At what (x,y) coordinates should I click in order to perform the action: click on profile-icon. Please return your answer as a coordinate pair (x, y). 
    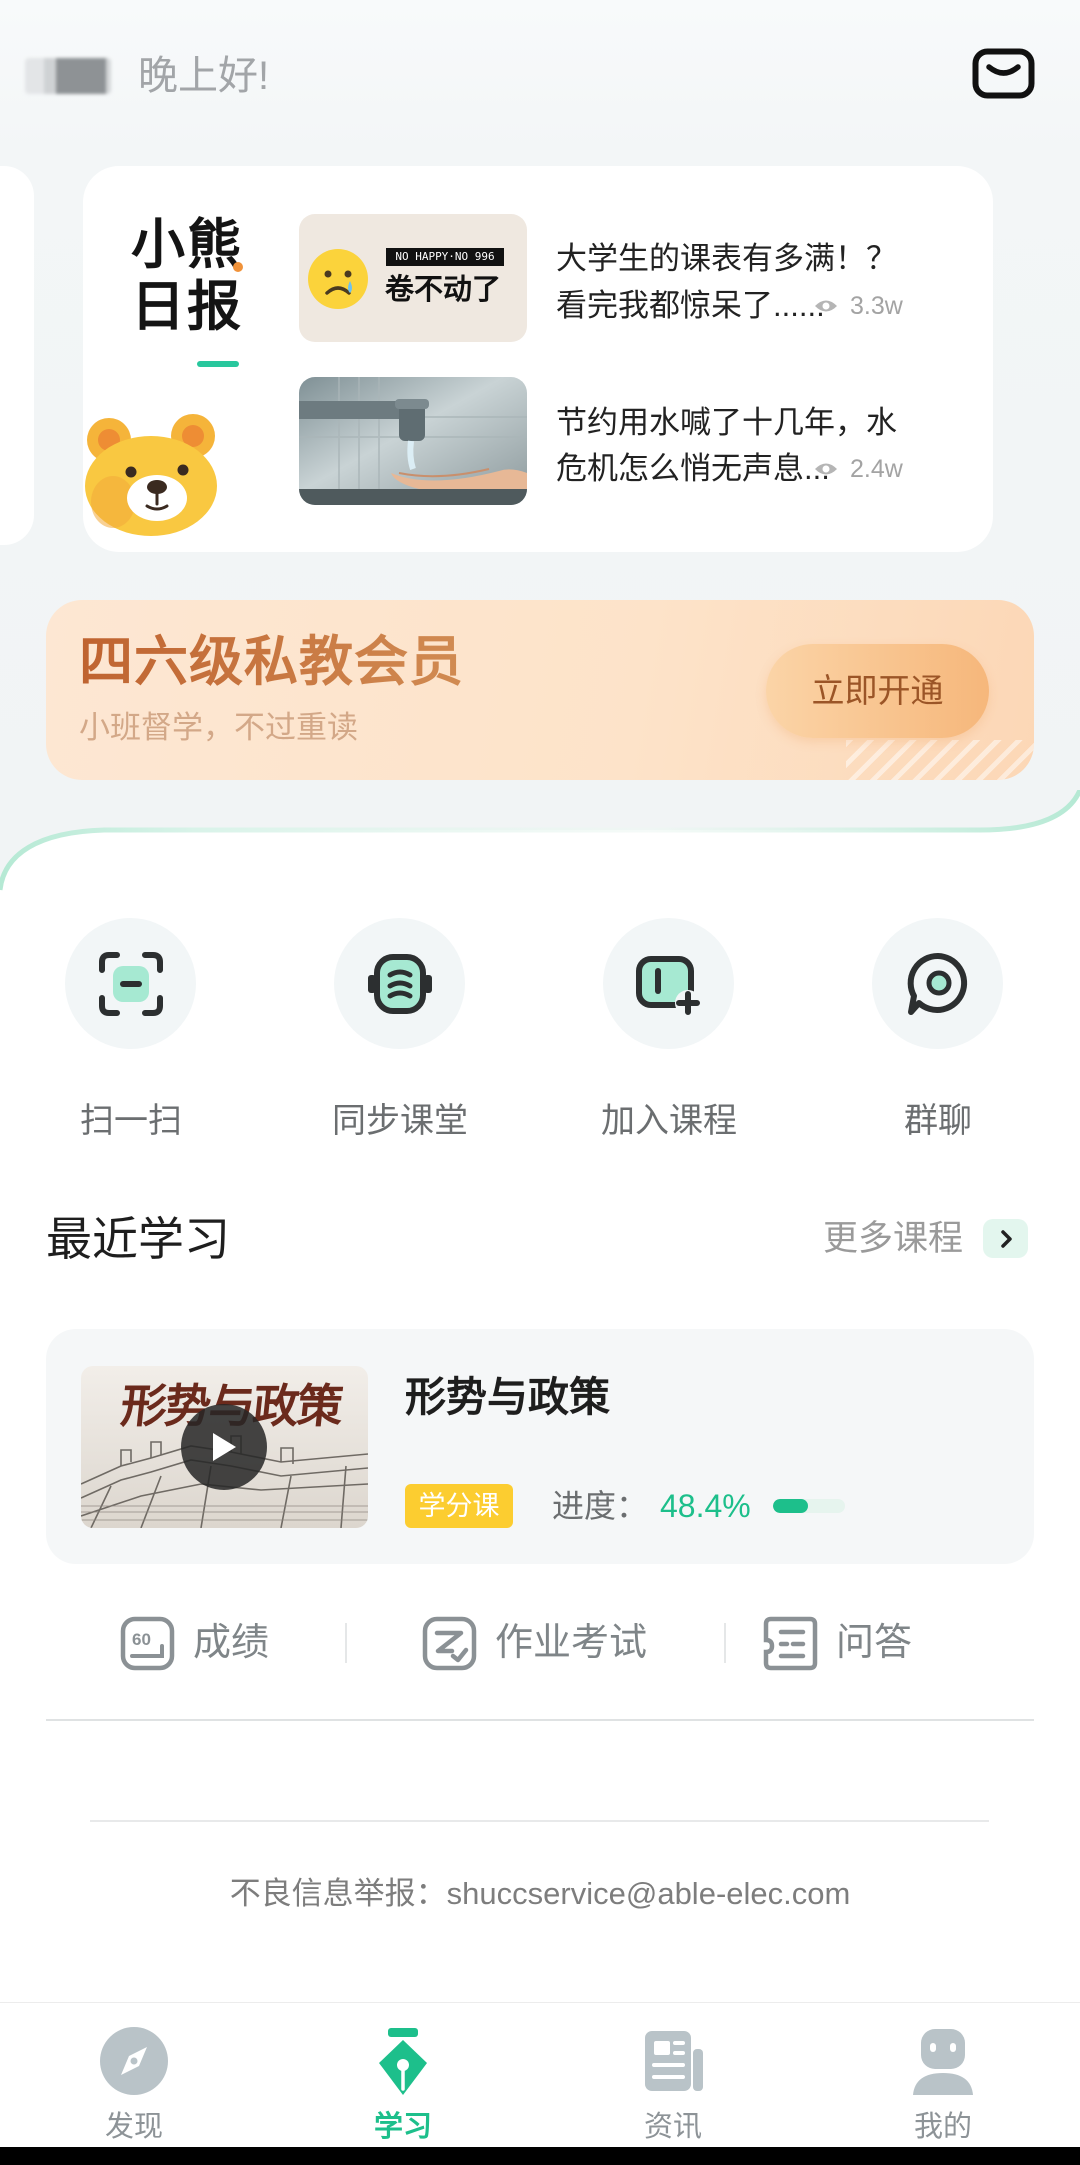
    Looking at the image, I should click on (943, 2062).